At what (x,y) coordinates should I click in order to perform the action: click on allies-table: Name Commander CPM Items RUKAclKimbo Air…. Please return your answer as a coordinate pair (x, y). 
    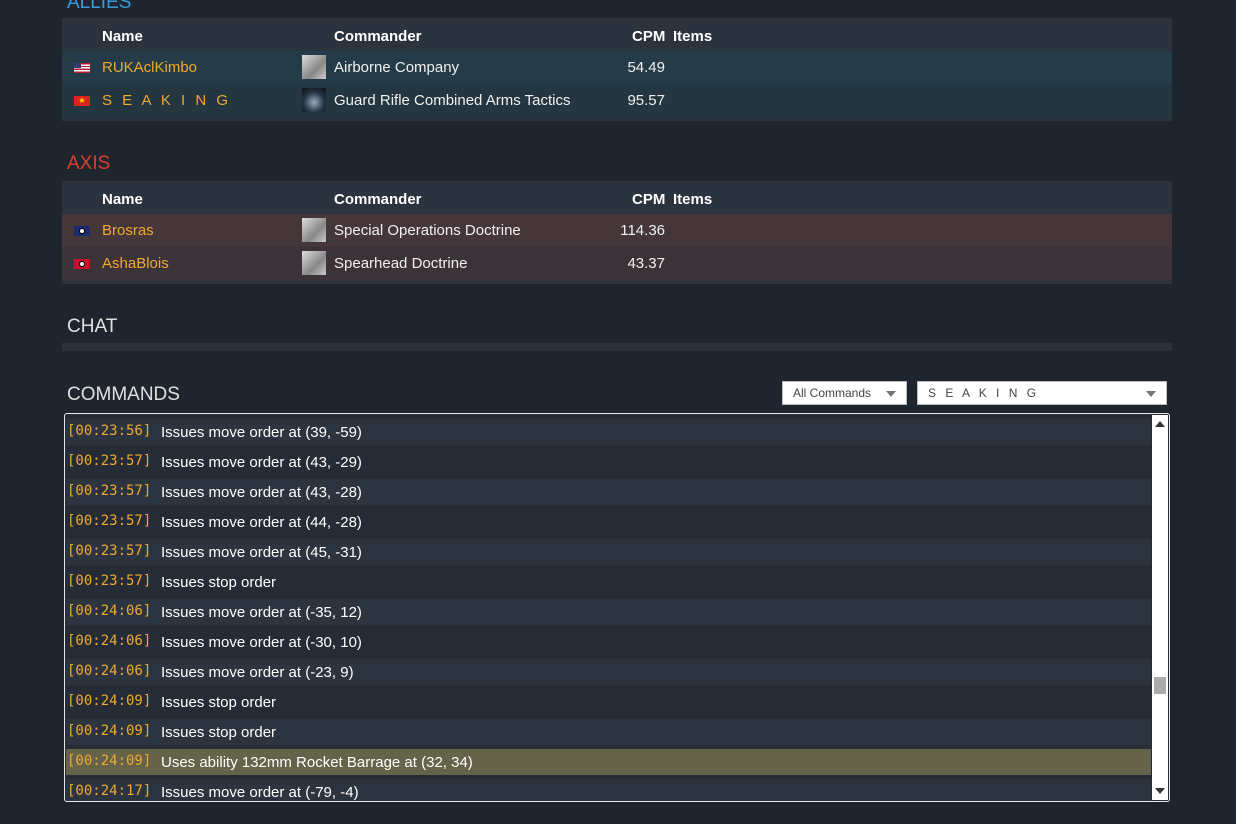
    Looking at the image, I should click on (617, 69).